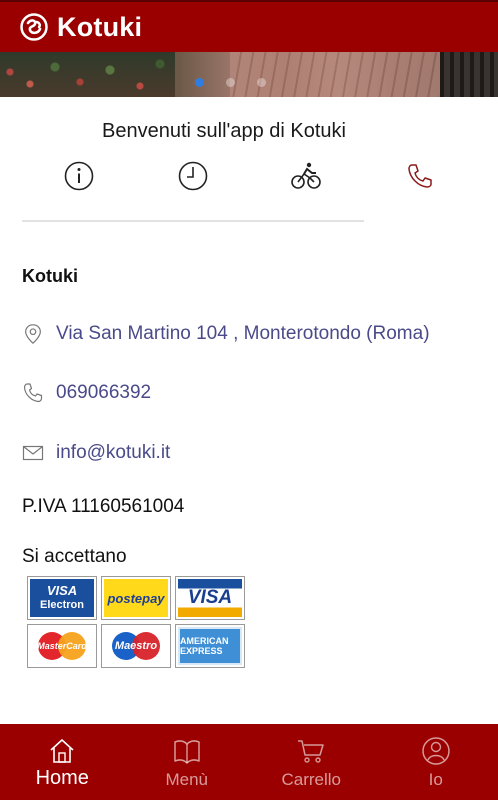 The width and height of the screenshot is (498, 800). Describe the element at coordinates (100, 26) in the screenshot. I see `app-title: Kotuki` at that location.